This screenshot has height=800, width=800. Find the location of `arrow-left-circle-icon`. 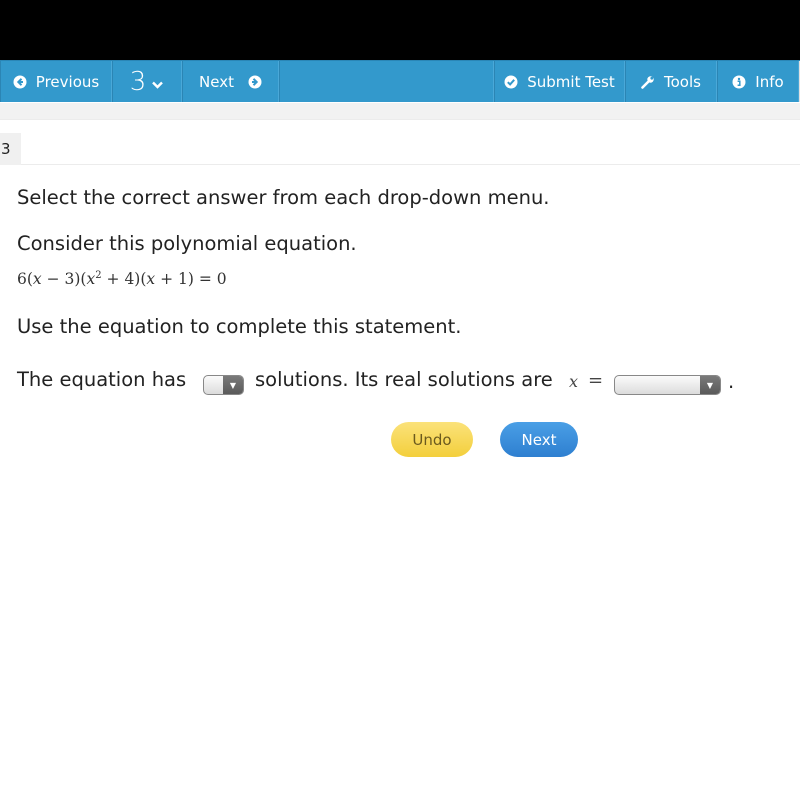

arrow-left-circle-icon is located at coordinates (20, 82).